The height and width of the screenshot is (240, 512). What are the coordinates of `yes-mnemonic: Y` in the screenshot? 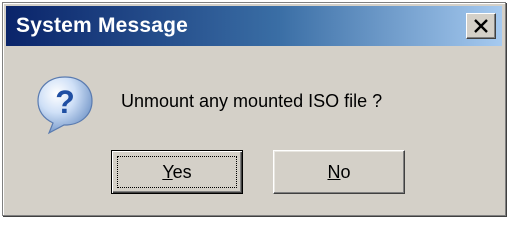 It's located at (167, 172).